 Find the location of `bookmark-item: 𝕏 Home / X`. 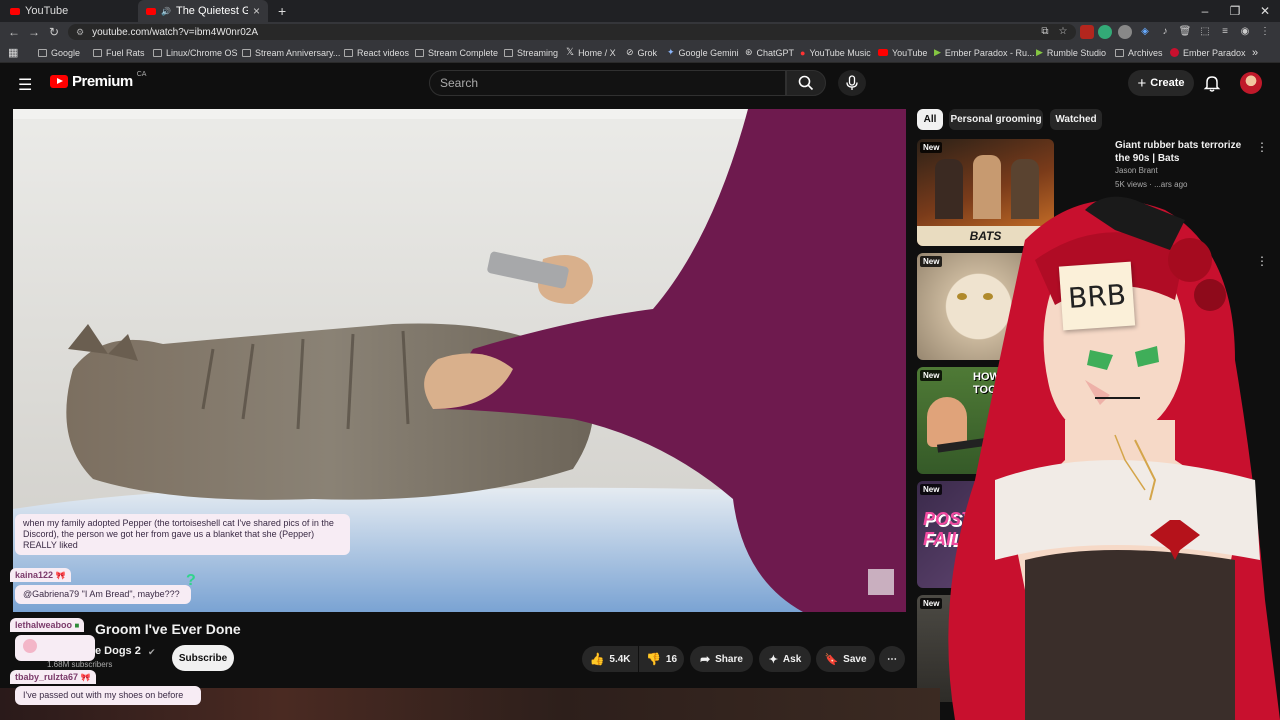

bookmark-item: 𝕏 Home / X is located at coordinates (591, 52).